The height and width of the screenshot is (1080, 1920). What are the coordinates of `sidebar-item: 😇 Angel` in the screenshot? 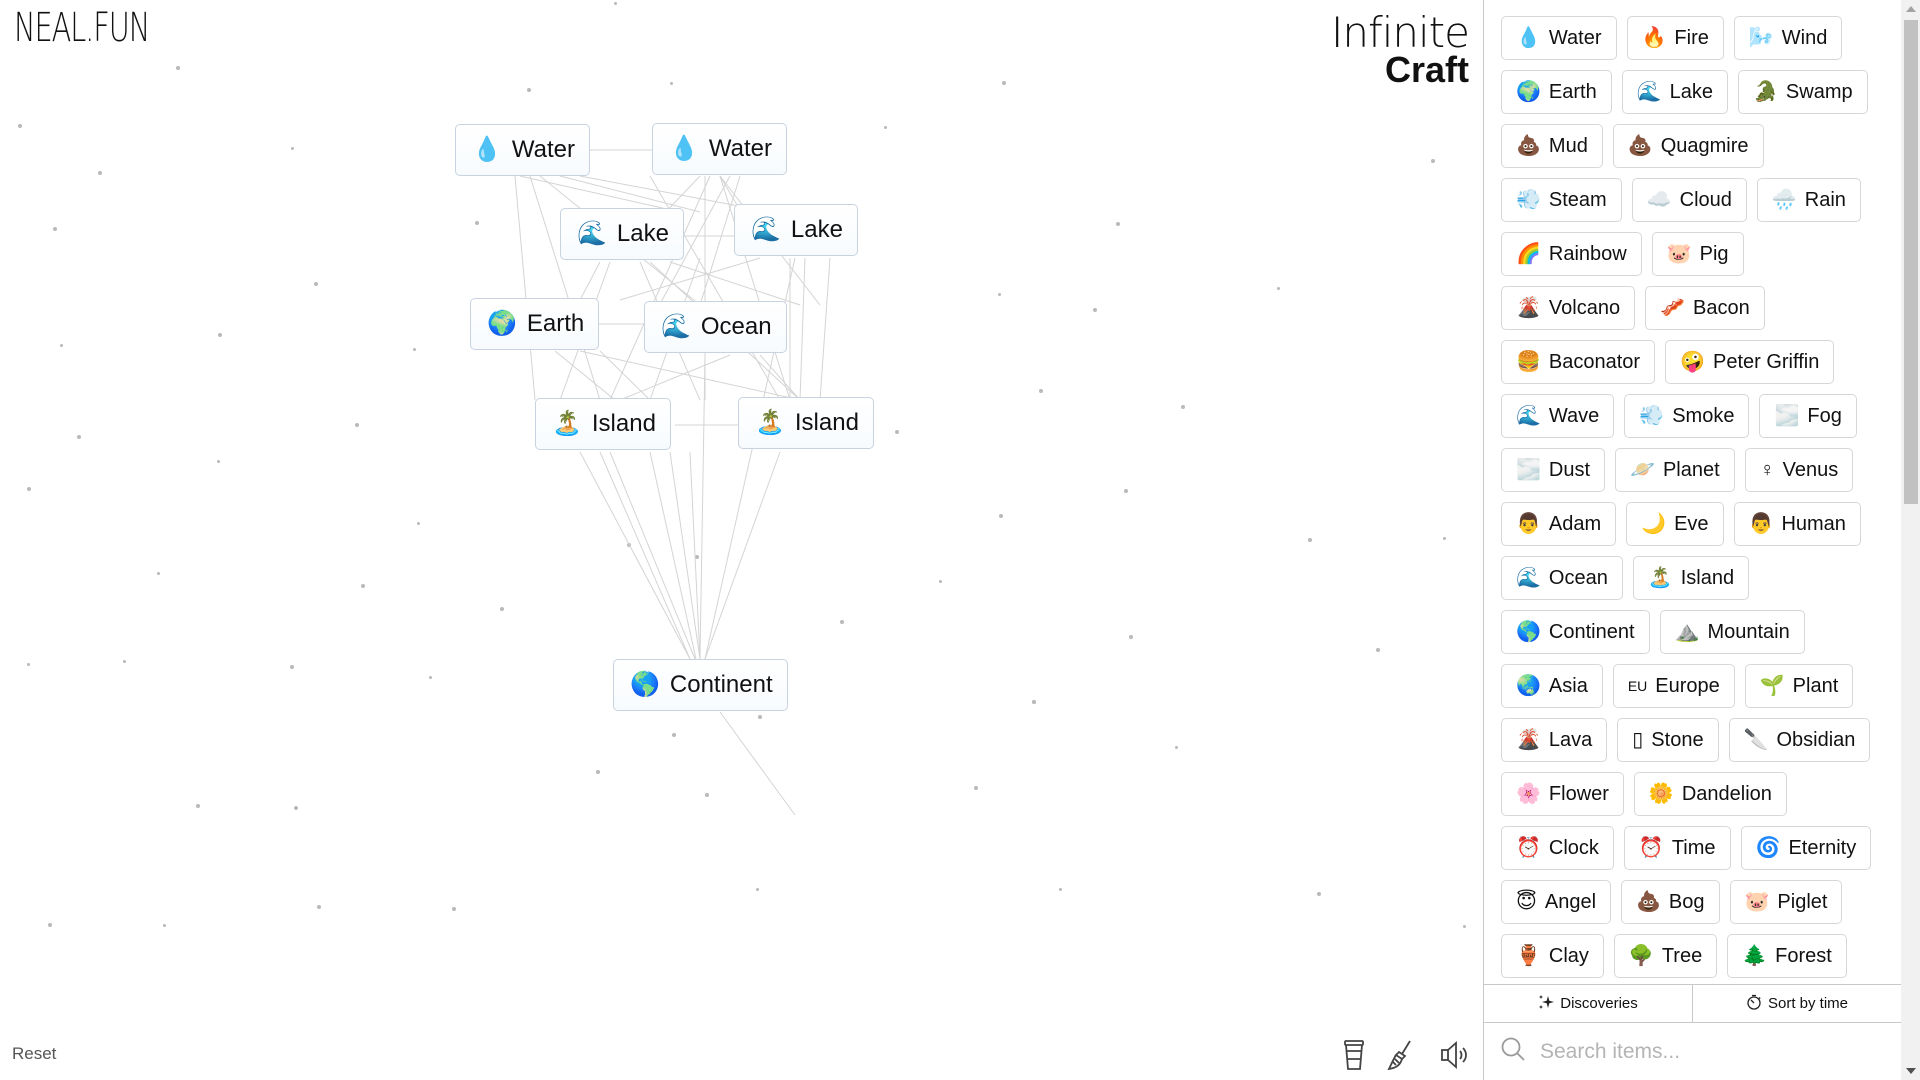 It's located at (1556, 902).